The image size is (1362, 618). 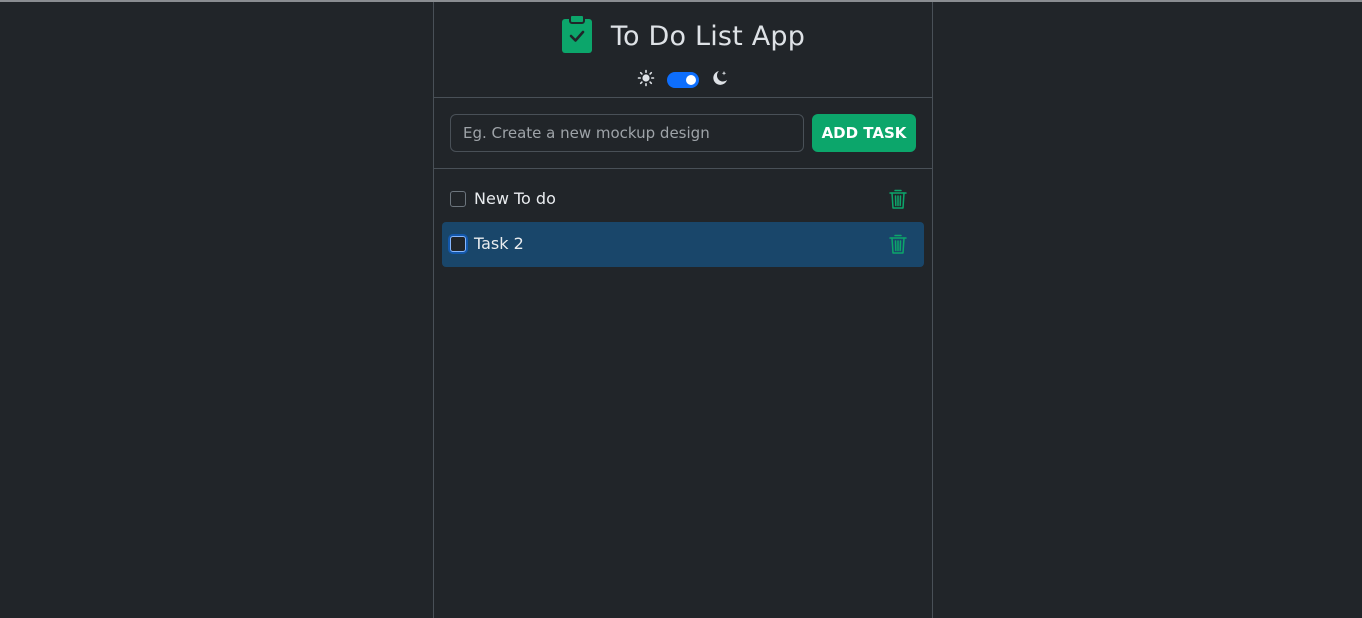 What do you see at coordinates (708, 36) in the screenshot?
I see `page-title: To Do List App` at bounding box center [708, 36].